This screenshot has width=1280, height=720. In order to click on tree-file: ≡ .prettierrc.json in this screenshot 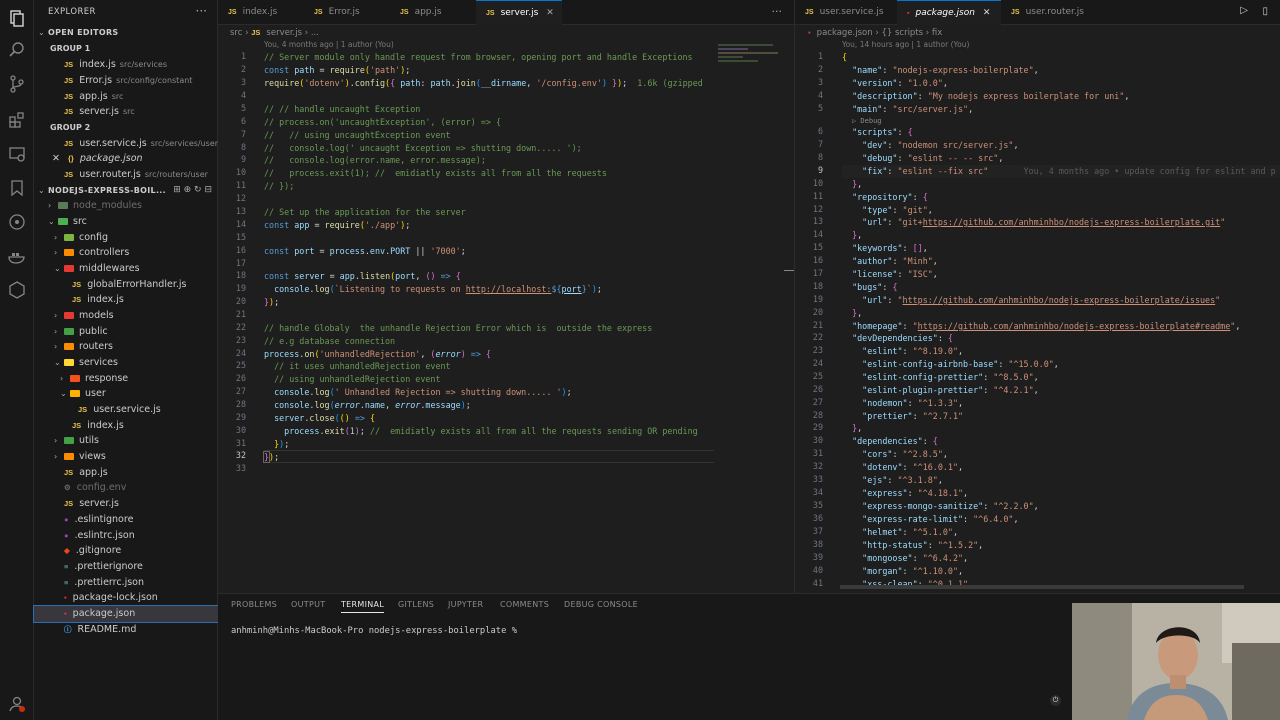, I will do `click(126, 583)`.